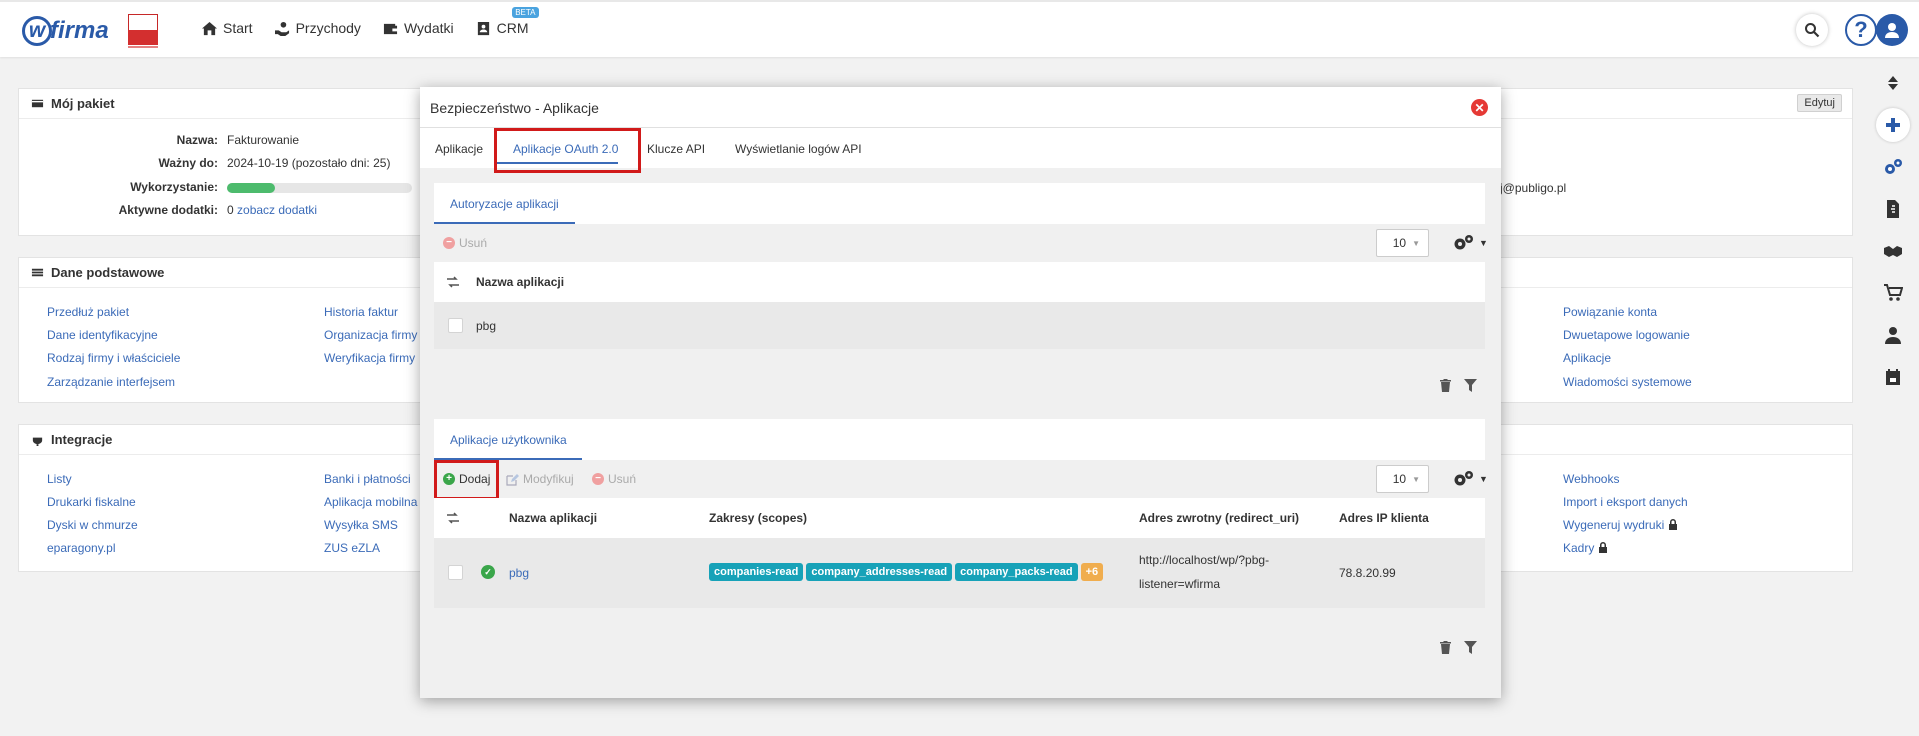 The height and width of the screenshot is (736, 1919). What do you see at coordinates (614, 479) in the screenshot?
I see `delete-application-button: − Usuń` at bounding box center [614, 479].